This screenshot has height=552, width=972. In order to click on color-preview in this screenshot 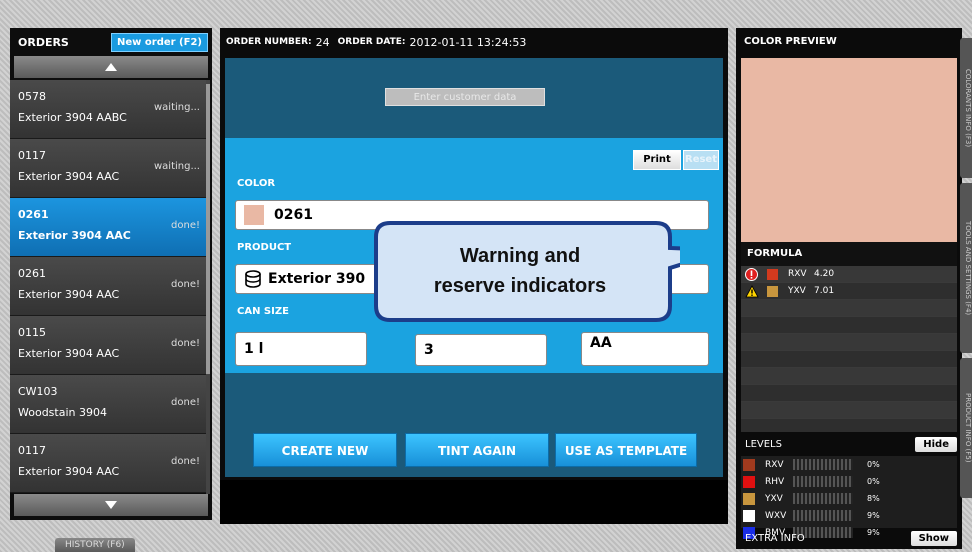, I will do `click(849, 150)`.